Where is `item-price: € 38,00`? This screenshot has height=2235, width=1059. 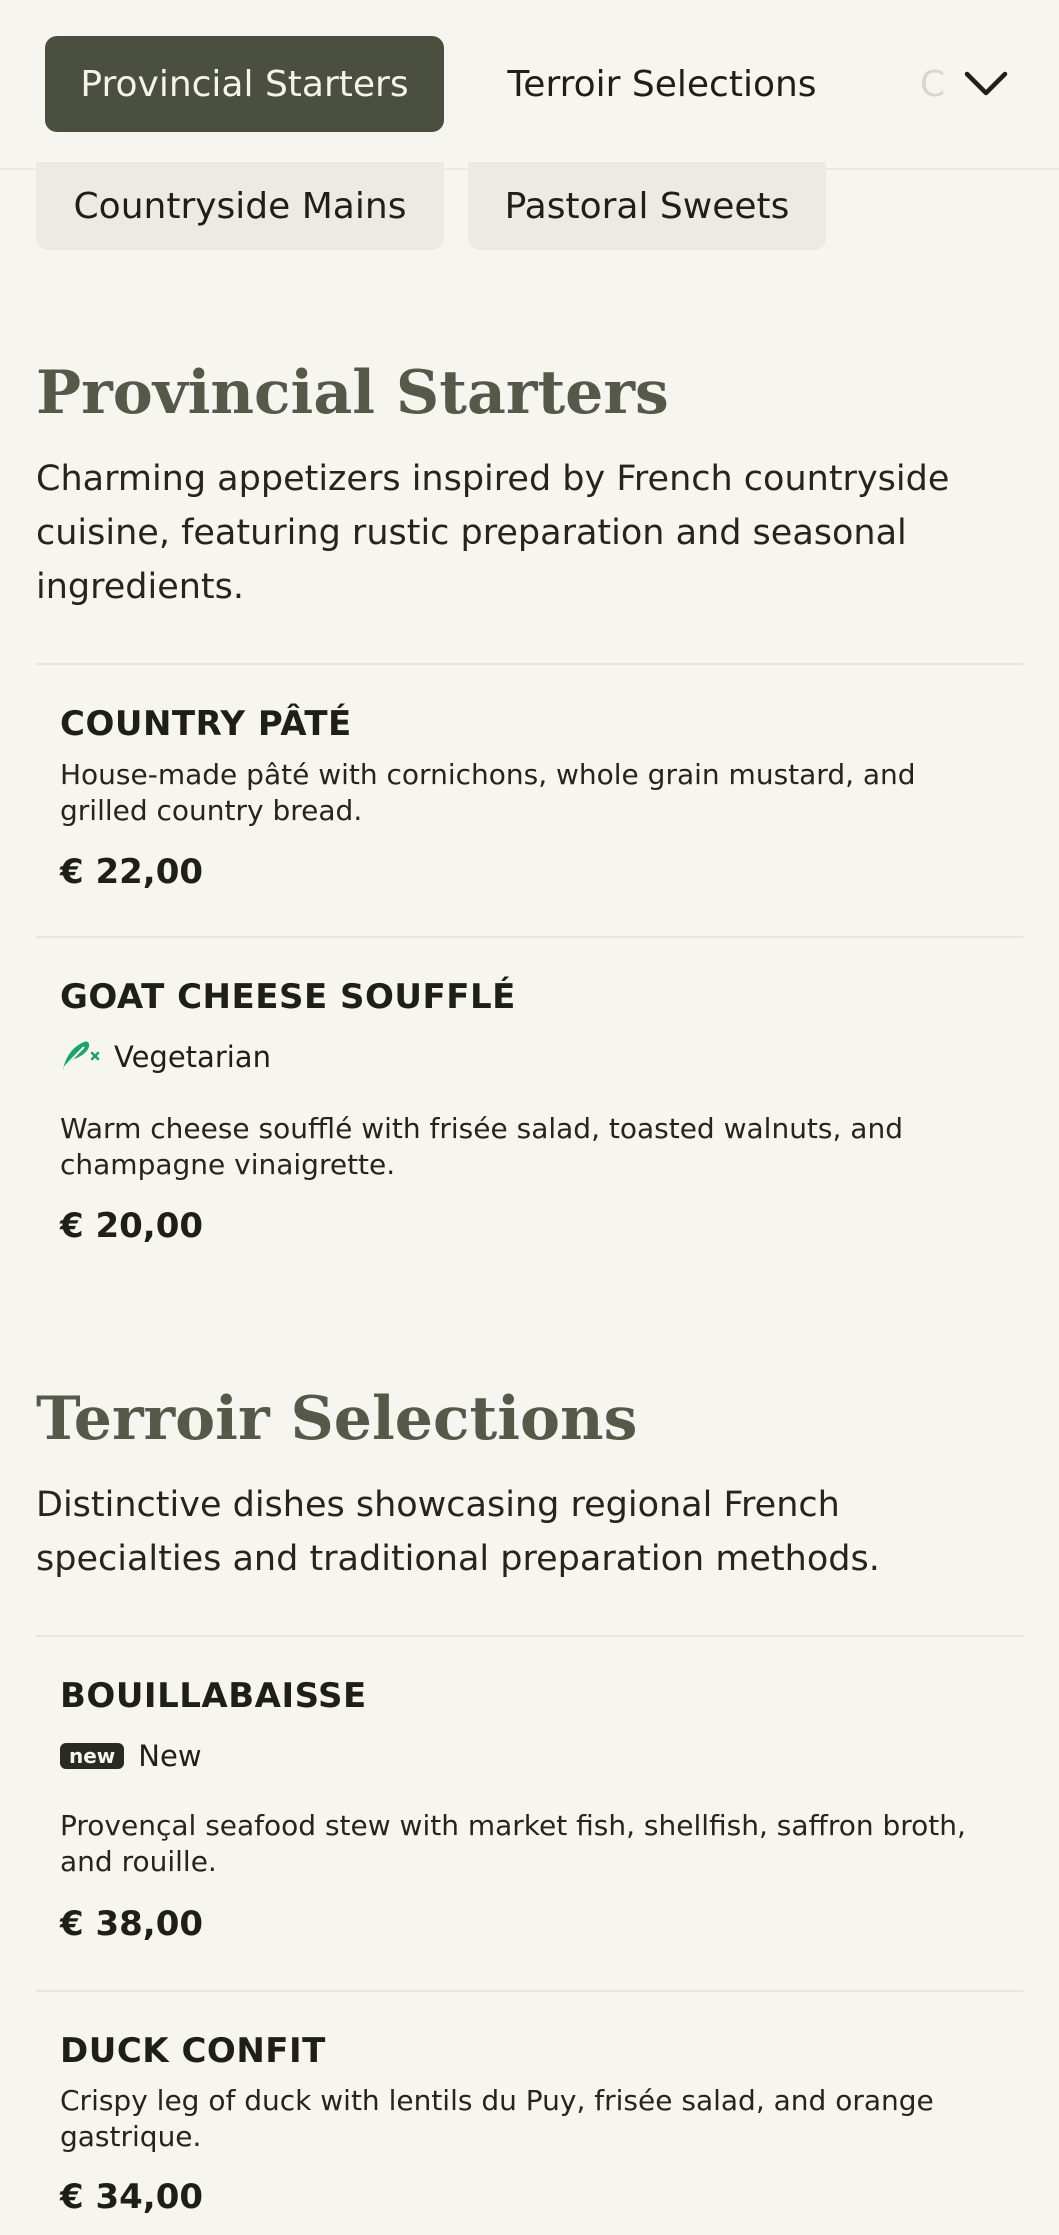 item-price: € 38,00 is located at coordinates (132, 1924).